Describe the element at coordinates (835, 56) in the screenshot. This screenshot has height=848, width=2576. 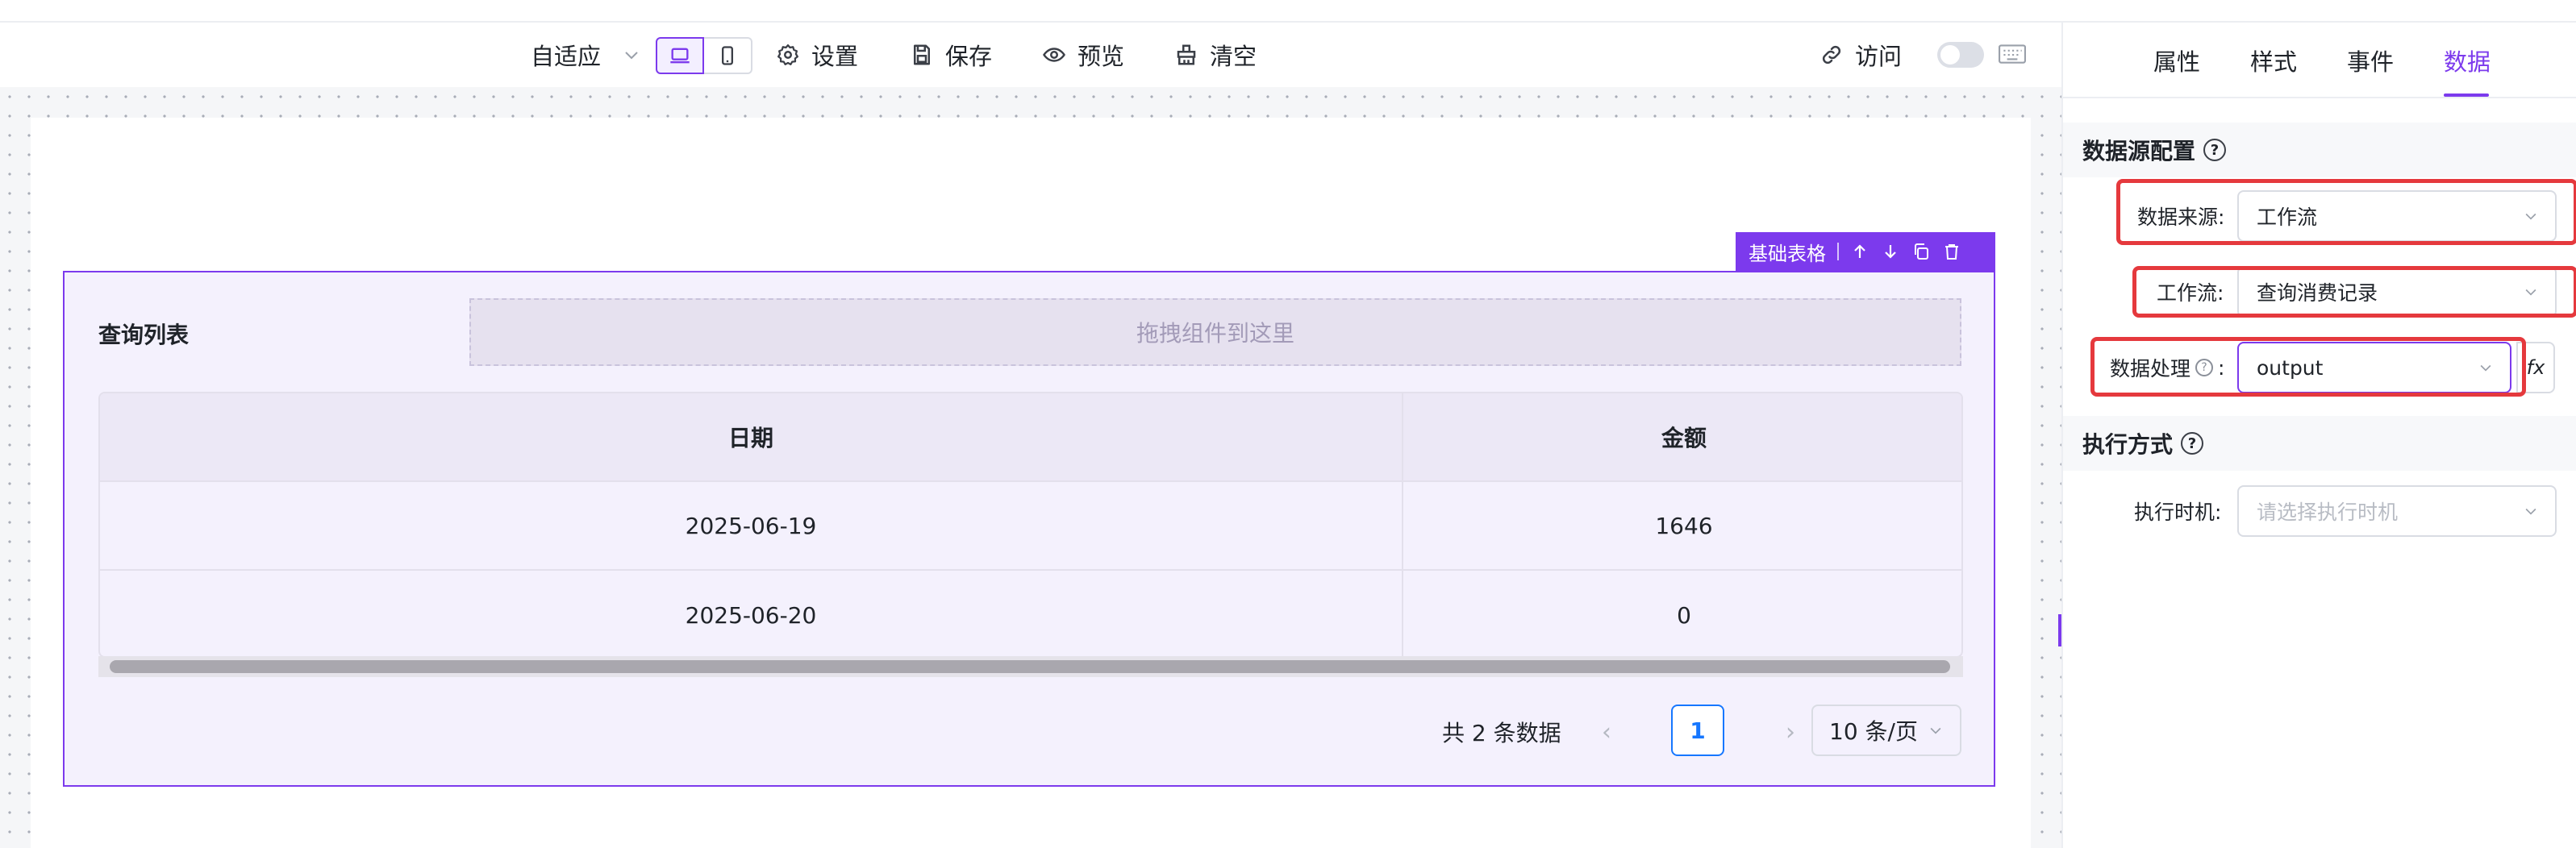
I see `settings-label: 设置` at that location.